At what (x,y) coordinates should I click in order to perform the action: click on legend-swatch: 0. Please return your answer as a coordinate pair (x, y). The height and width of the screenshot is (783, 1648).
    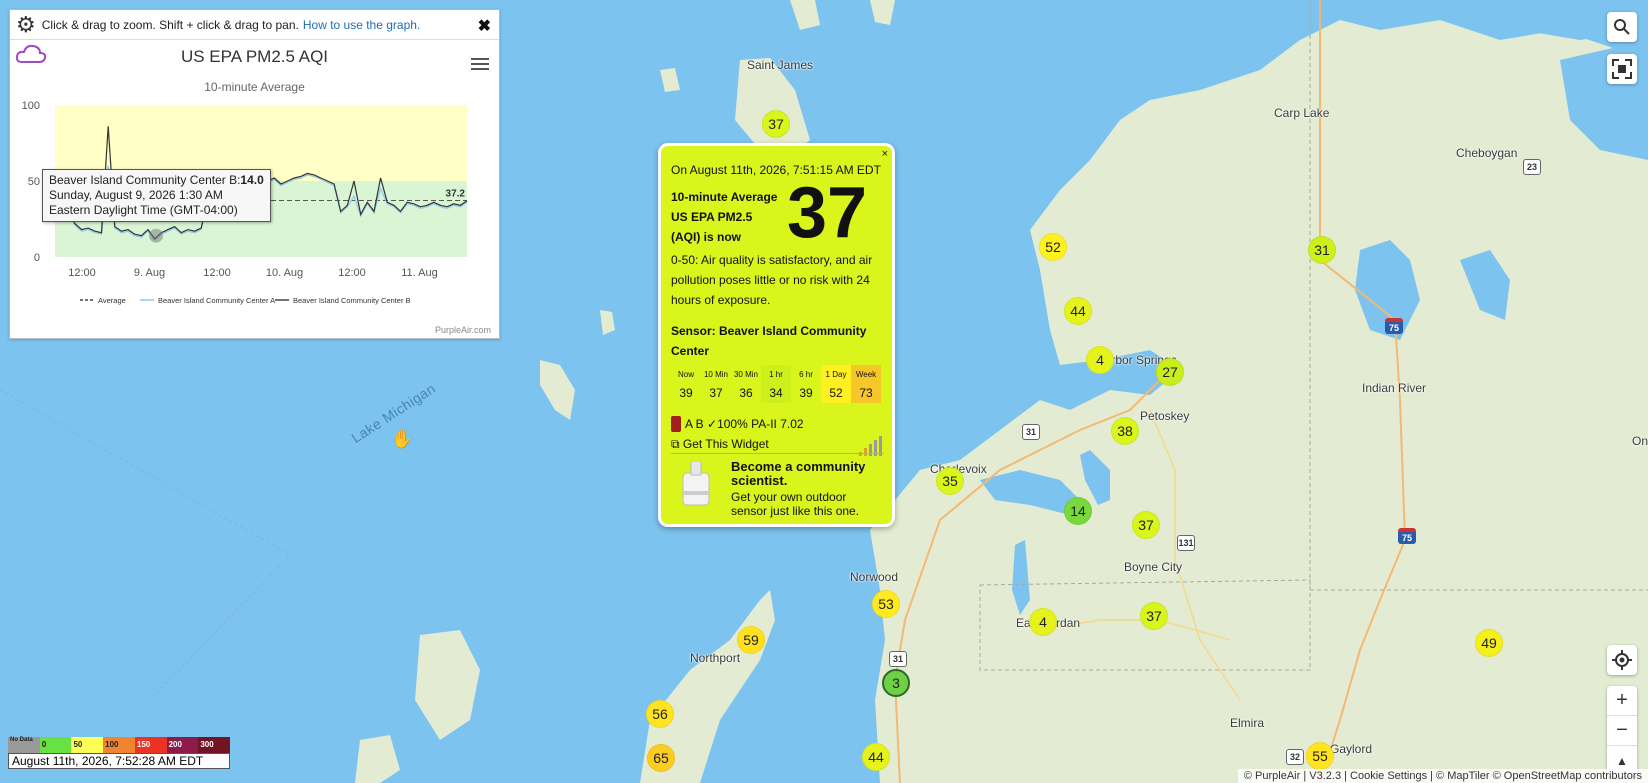
    Looking at the image, I should click on (55, 745).